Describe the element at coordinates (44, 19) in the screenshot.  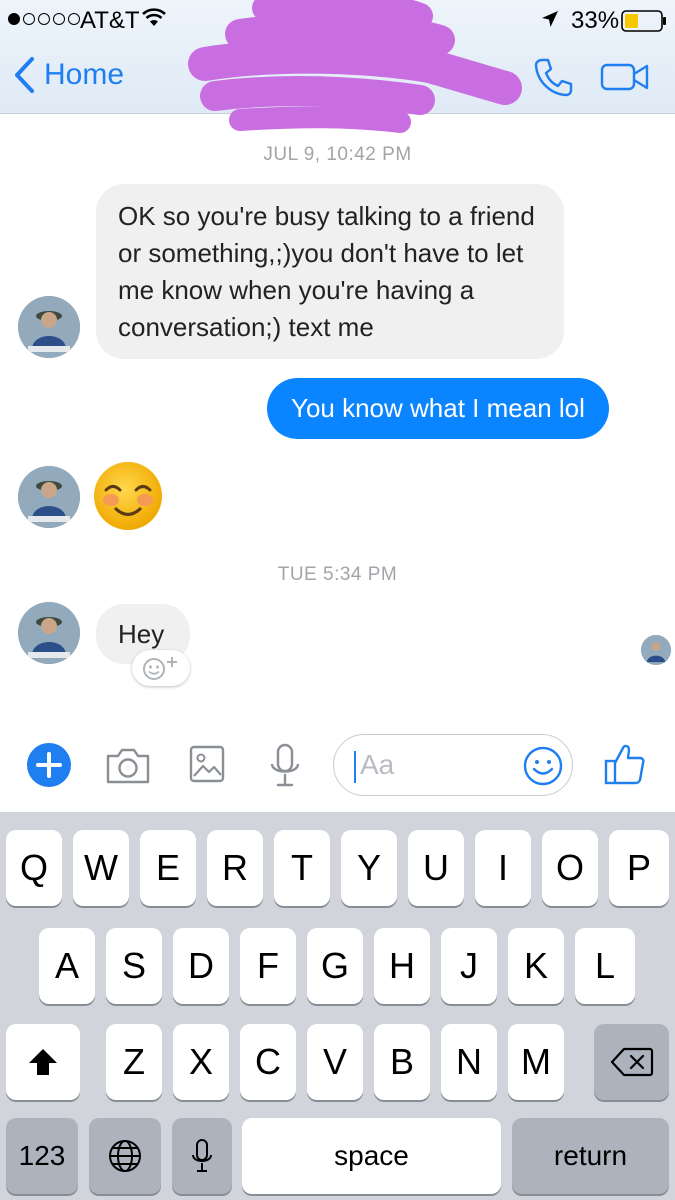
I see `signal-strength-icon` at that location.